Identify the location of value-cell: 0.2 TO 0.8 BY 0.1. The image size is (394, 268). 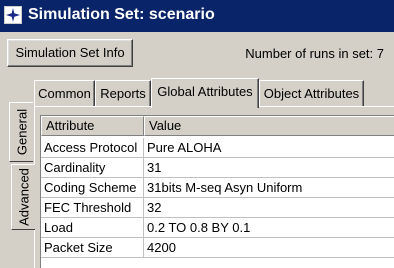
(269, 228).